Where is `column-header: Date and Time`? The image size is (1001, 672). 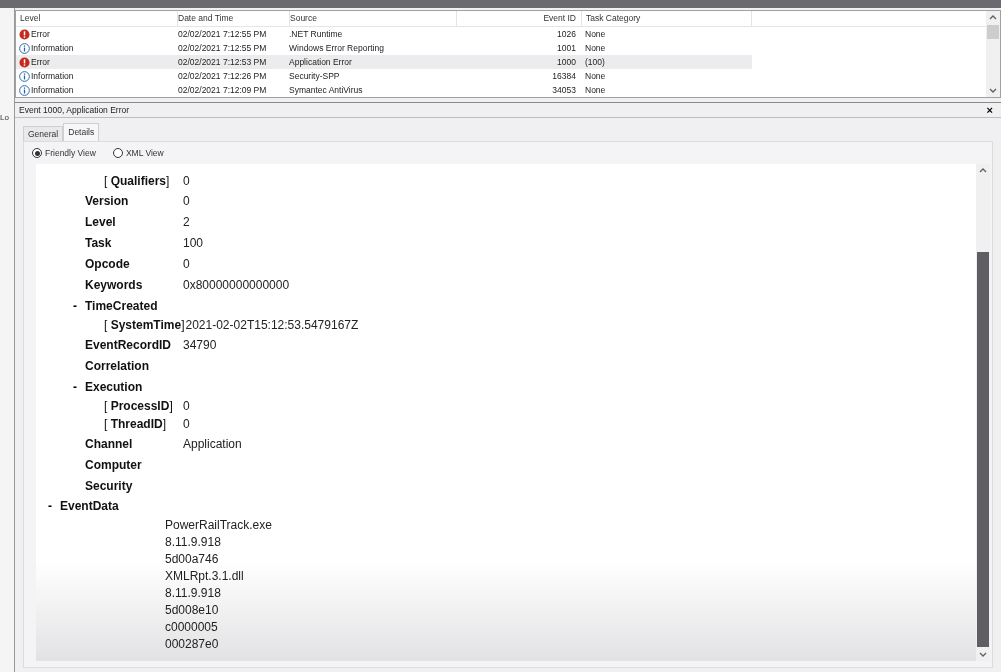
column-header: Date and Time is located at coordinates (234, 18).